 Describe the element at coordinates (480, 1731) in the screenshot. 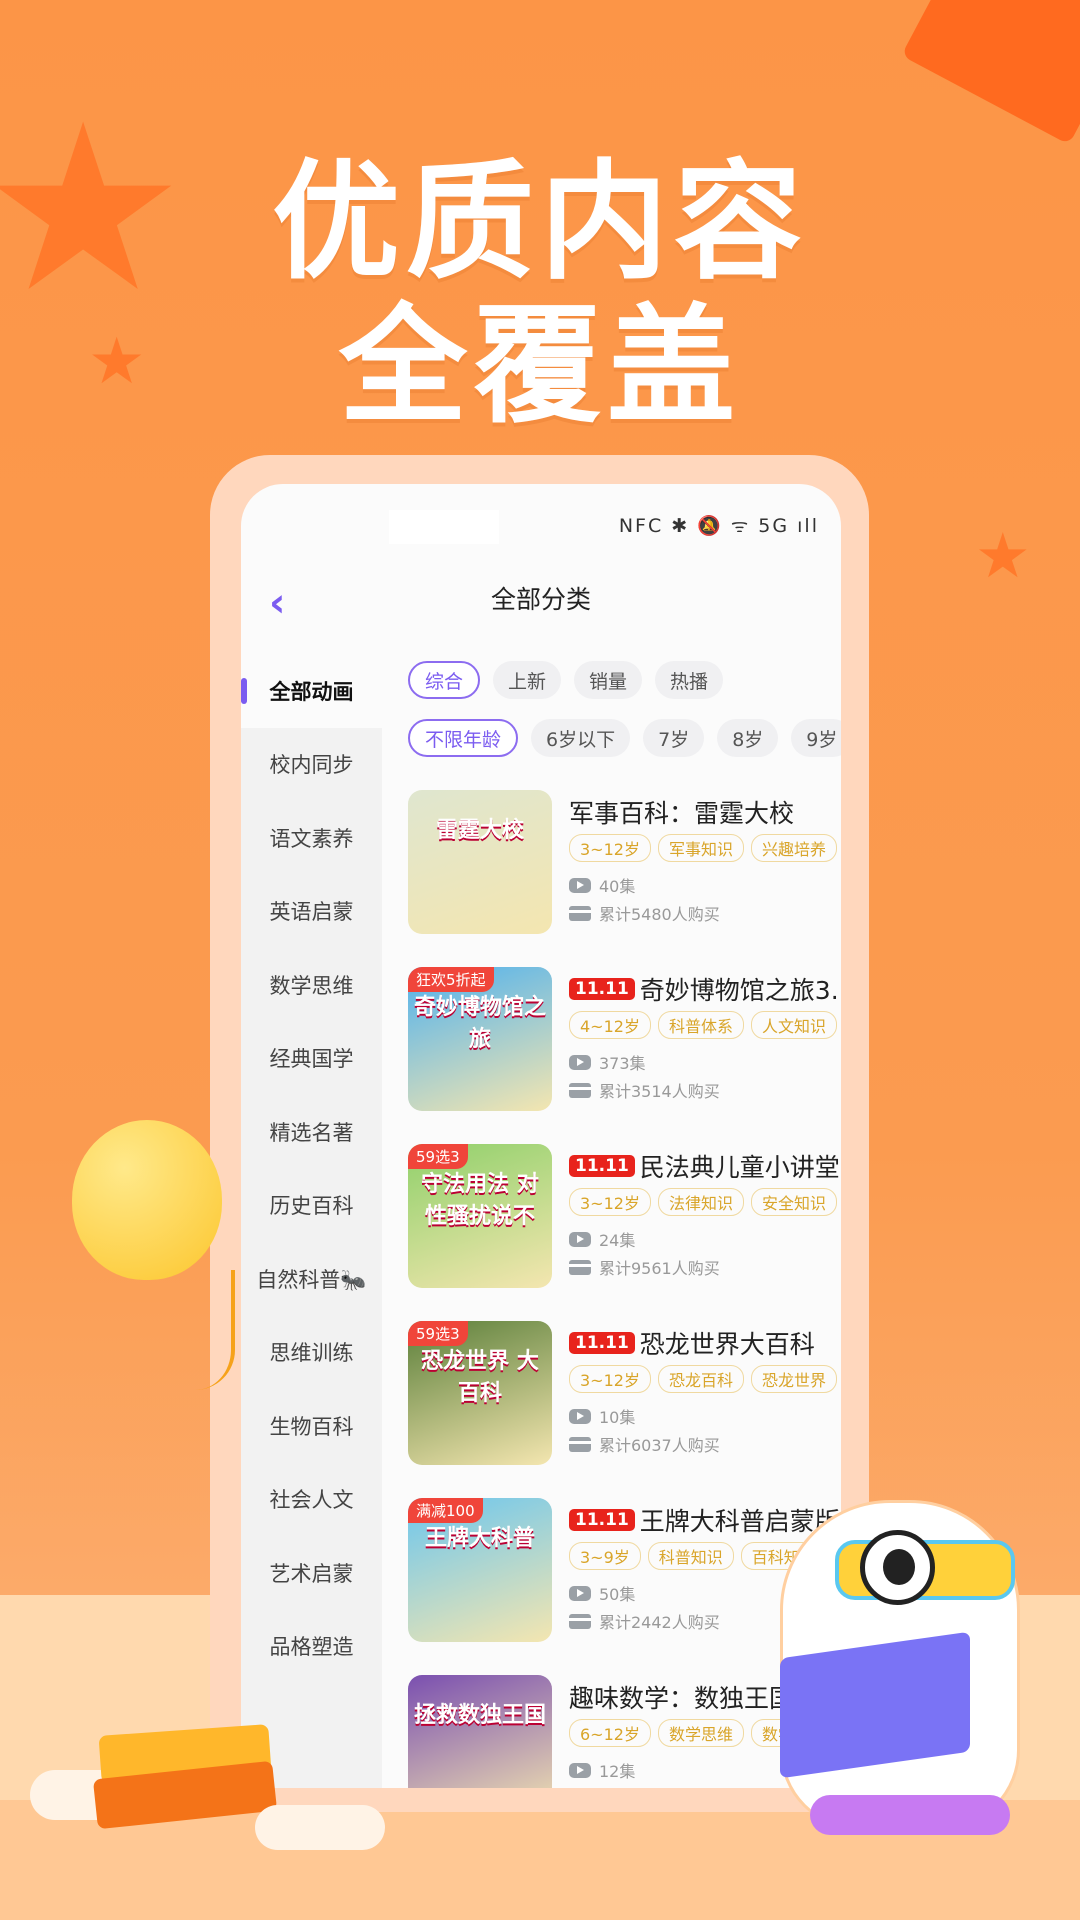

I see `course-thumbnail: 拯救数独王国` at that location.